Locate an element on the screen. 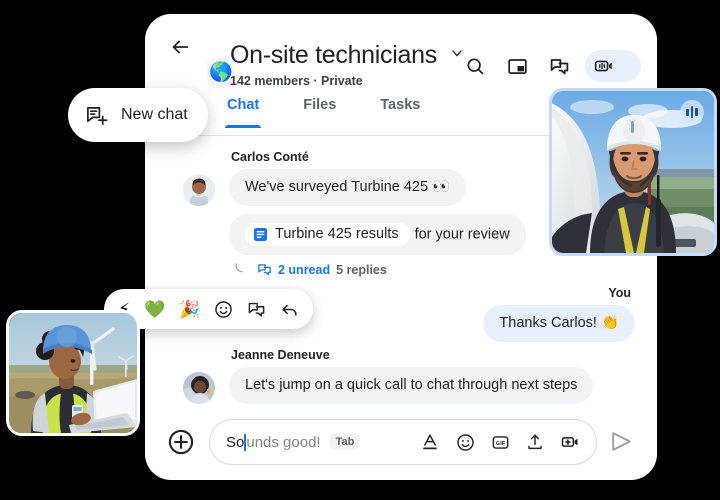 Image resolution: width=720 pixels, height=500 pixels. party-popper-reaction-icon: 🎉 is located at coordinates (189, 309).